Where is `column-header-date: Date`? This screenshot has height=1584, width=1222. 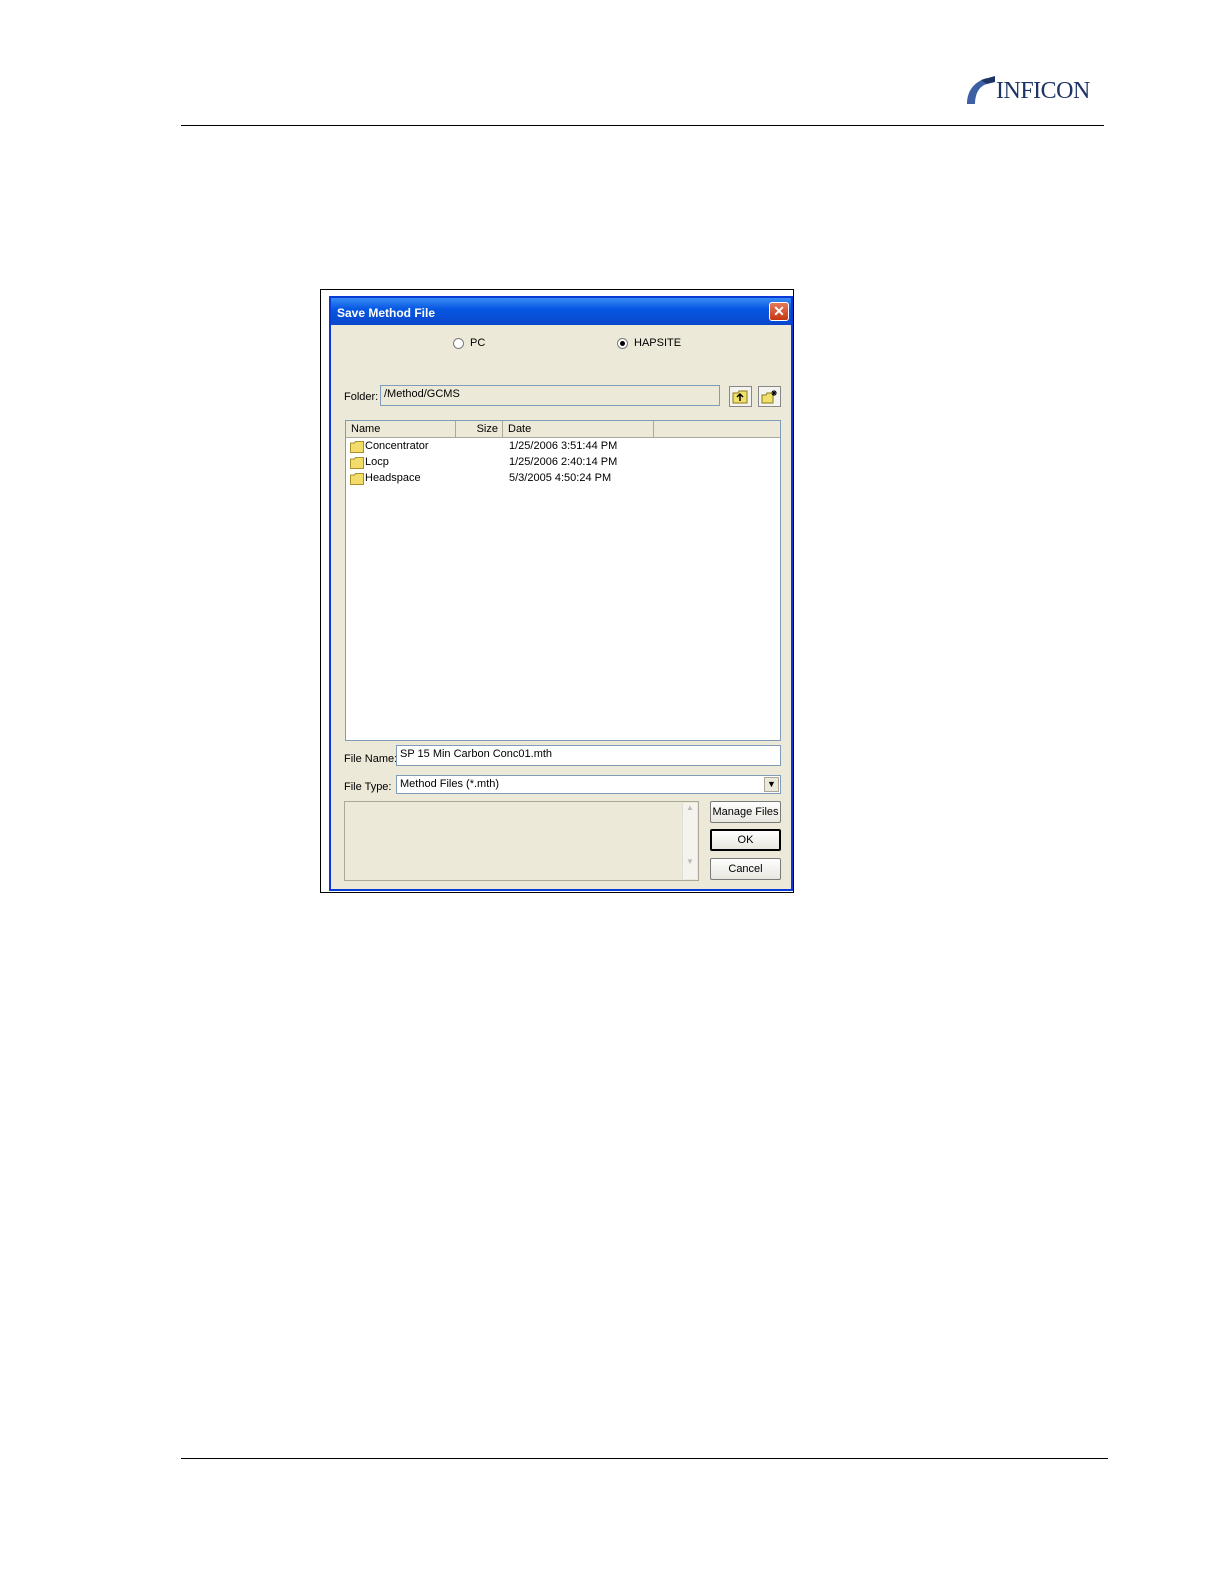
column-header-date: Date is located at coordinates (578, 429).